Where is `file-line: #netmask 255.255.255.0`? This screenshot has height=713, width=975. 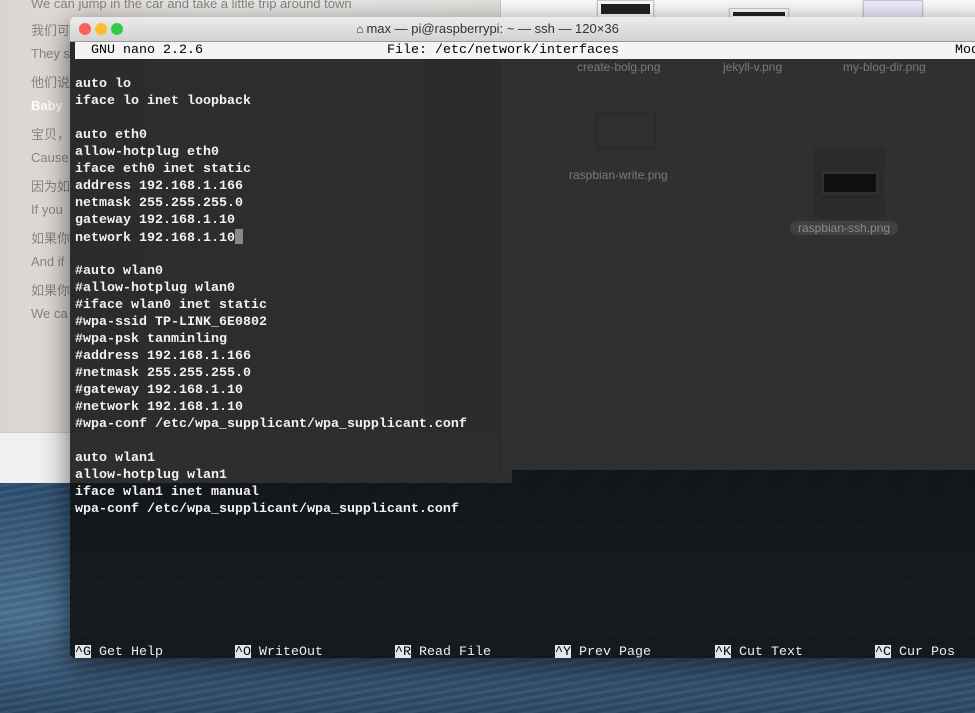 file-line: #netmask 255.255.255.0 is located at coordinates (271, 373).